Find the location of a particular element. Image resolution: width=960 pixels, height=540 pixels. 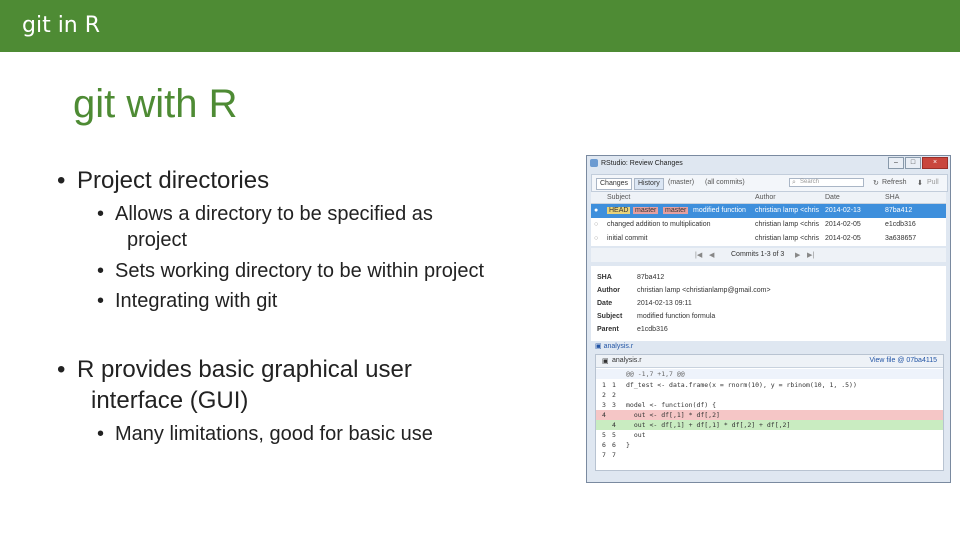

bullet-project-directories: • Project directories is located at coordinates (163, 181).